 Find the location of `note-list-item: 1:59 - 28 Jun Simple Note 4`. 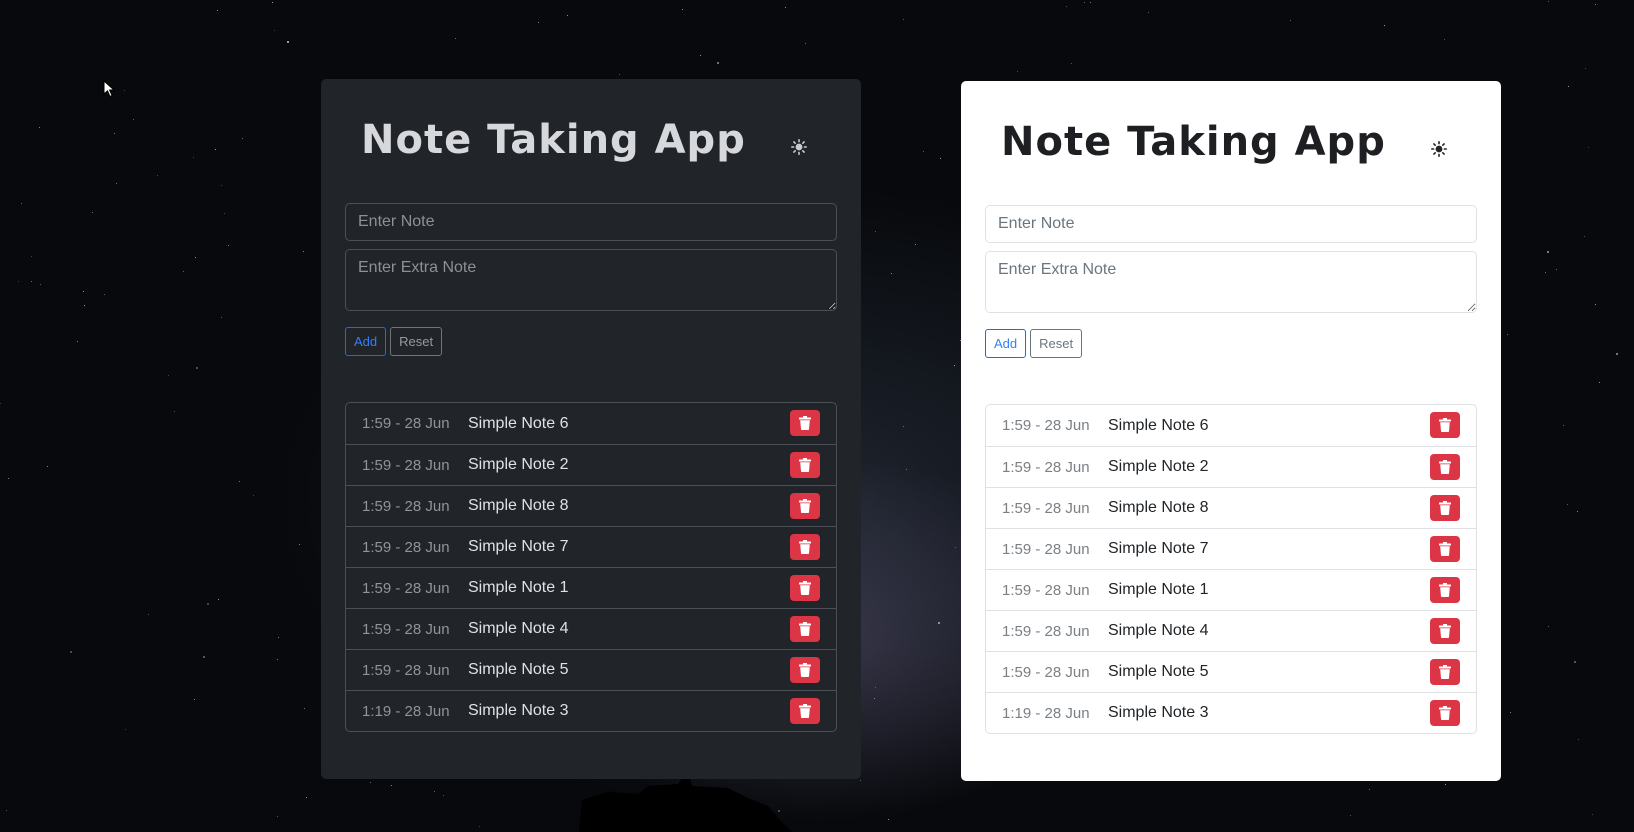

note-list-item: 1:59 - 28 Jun Simple Note 4 is located at coordinates (1231, 630).